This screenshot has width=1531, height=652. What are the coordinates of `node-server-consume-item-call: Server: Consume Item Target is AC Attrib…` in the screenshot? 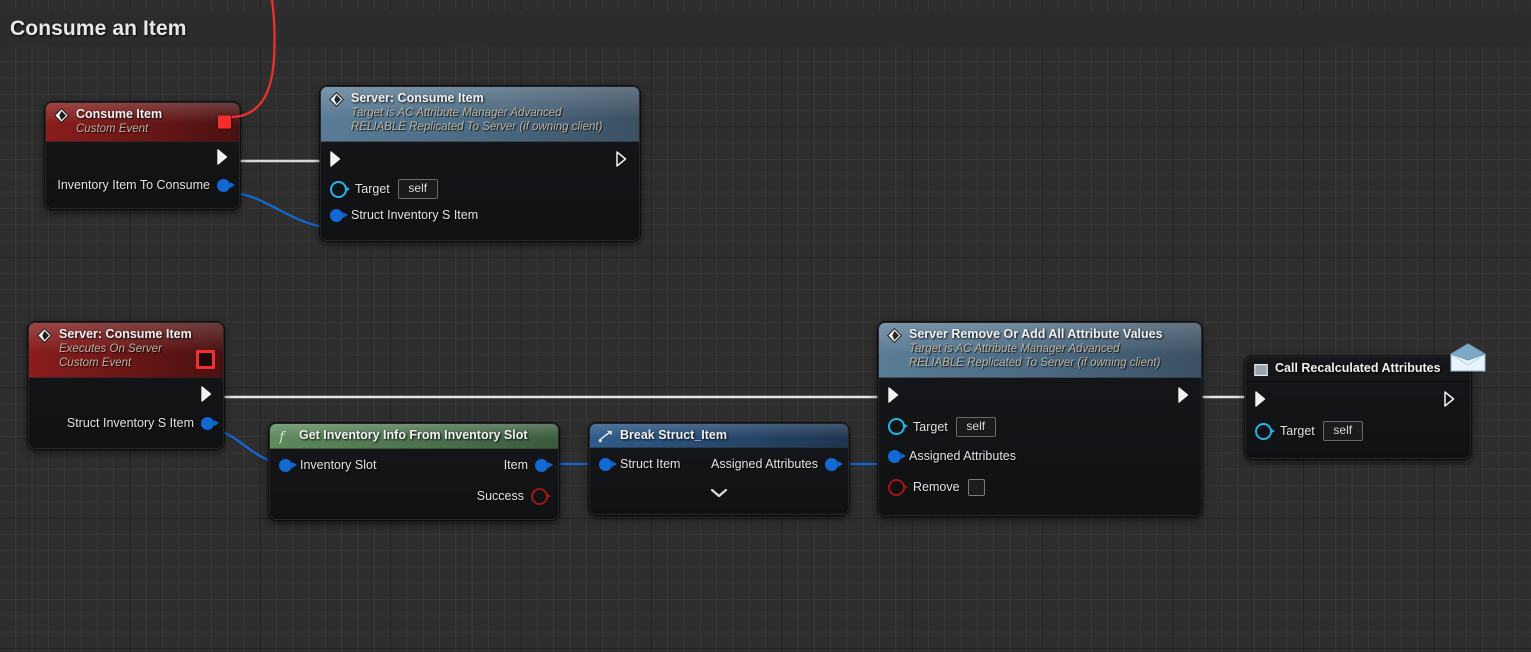 It's located at (480, 163).